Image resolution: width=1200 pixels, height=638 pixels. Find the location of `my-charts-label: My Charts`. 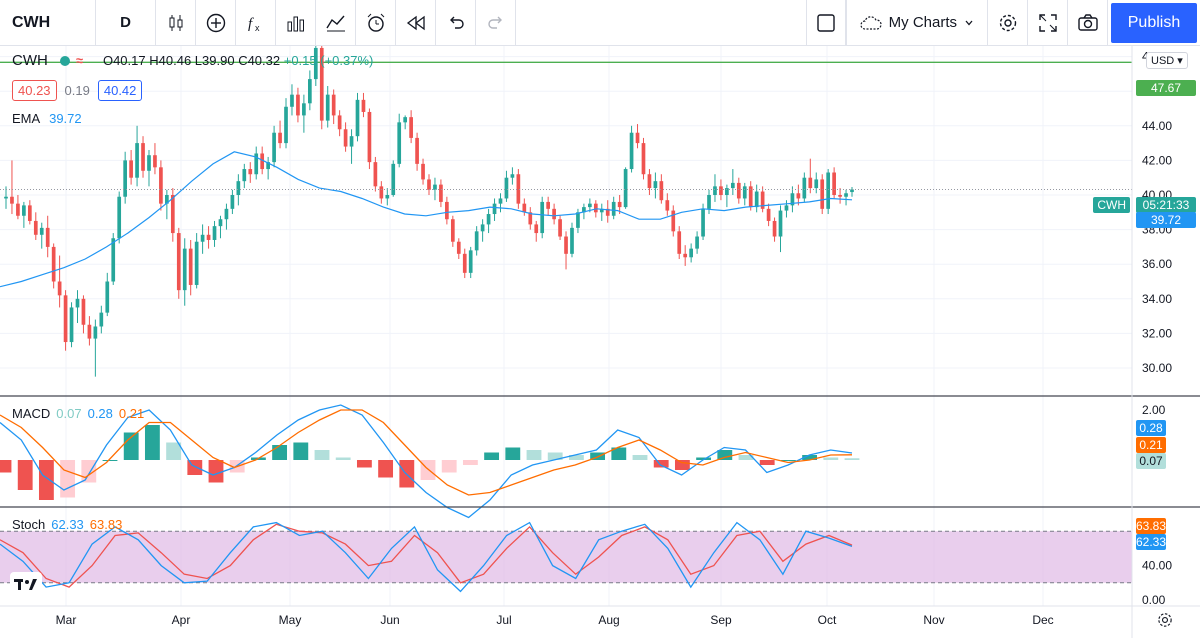

my-charts-label: My Charts is located at coordinates (922, 22).